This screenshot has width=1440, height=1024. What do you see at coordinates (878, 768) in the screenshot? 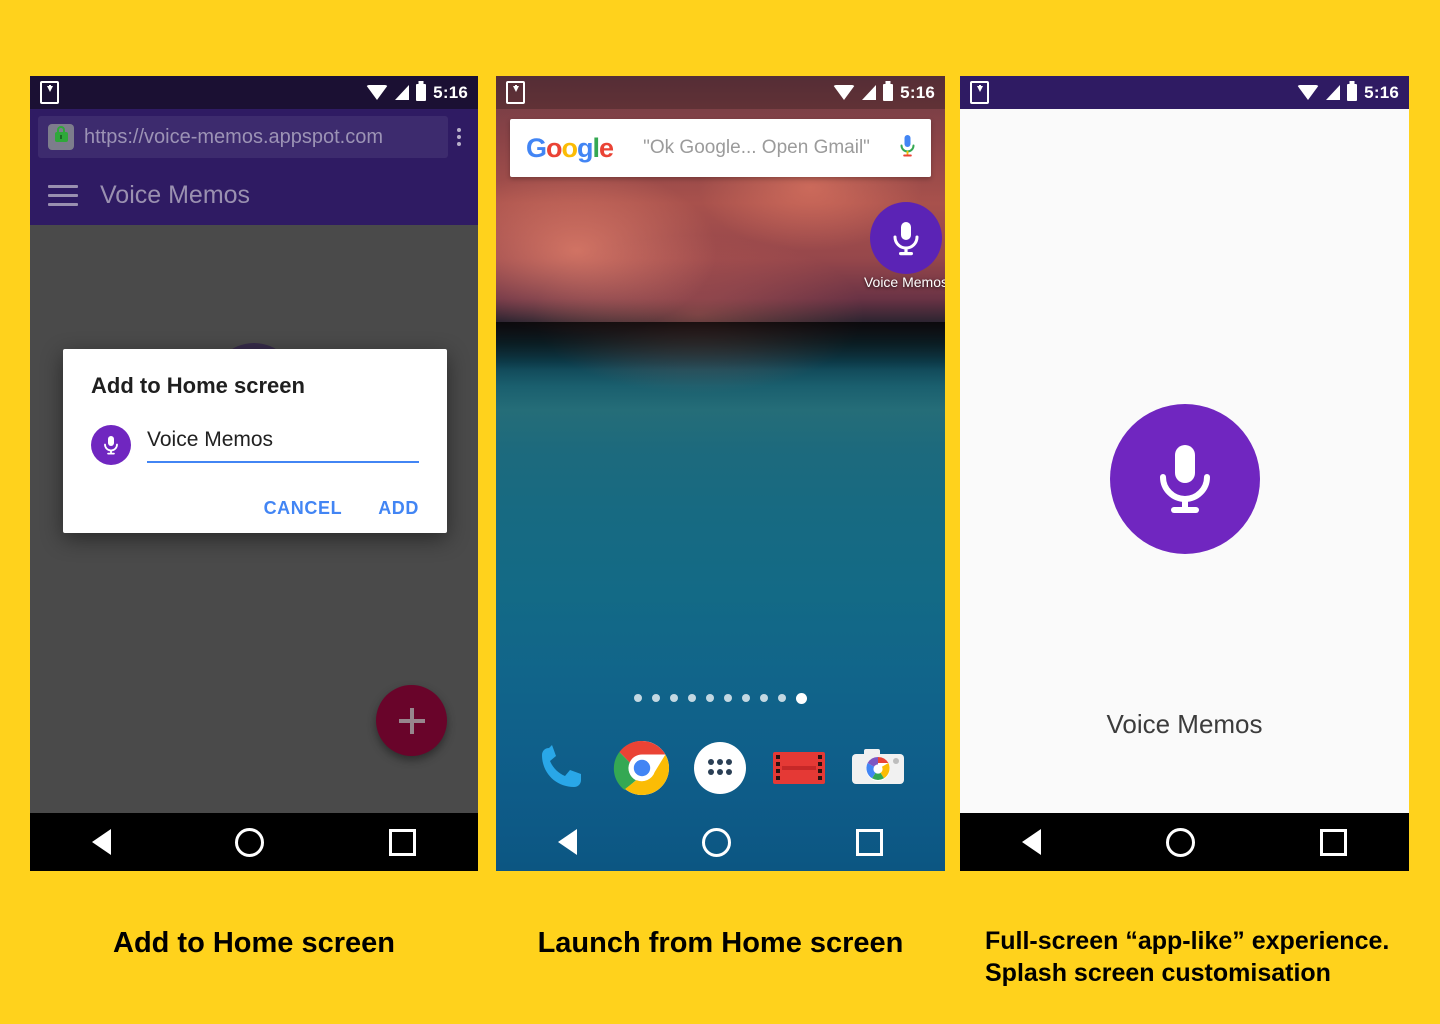
I see `camera-icon` at bounding box center [878, 768].